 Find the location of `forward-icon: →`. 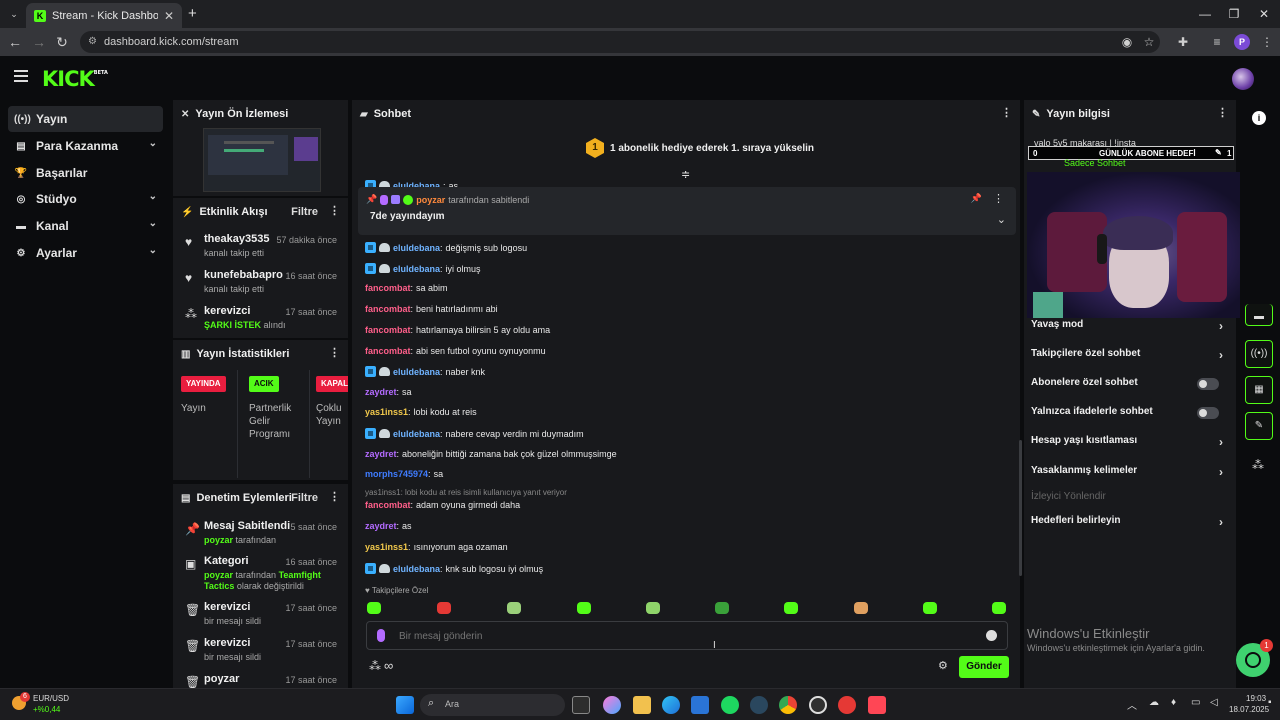

forward-icon: → is located at coordinates (39, 42).